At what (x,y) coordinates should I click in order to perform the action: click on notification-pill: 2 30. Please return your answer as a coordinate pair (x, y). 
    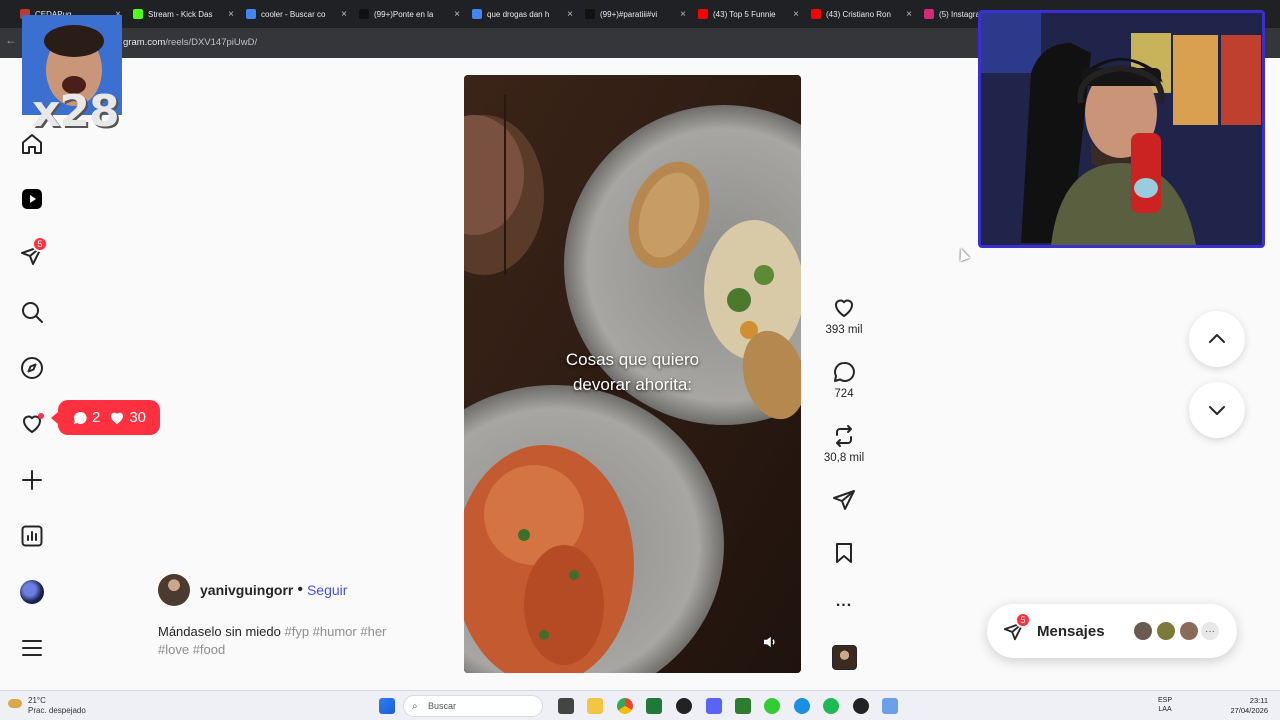
    Looking at the image, I should click on (105, 417).